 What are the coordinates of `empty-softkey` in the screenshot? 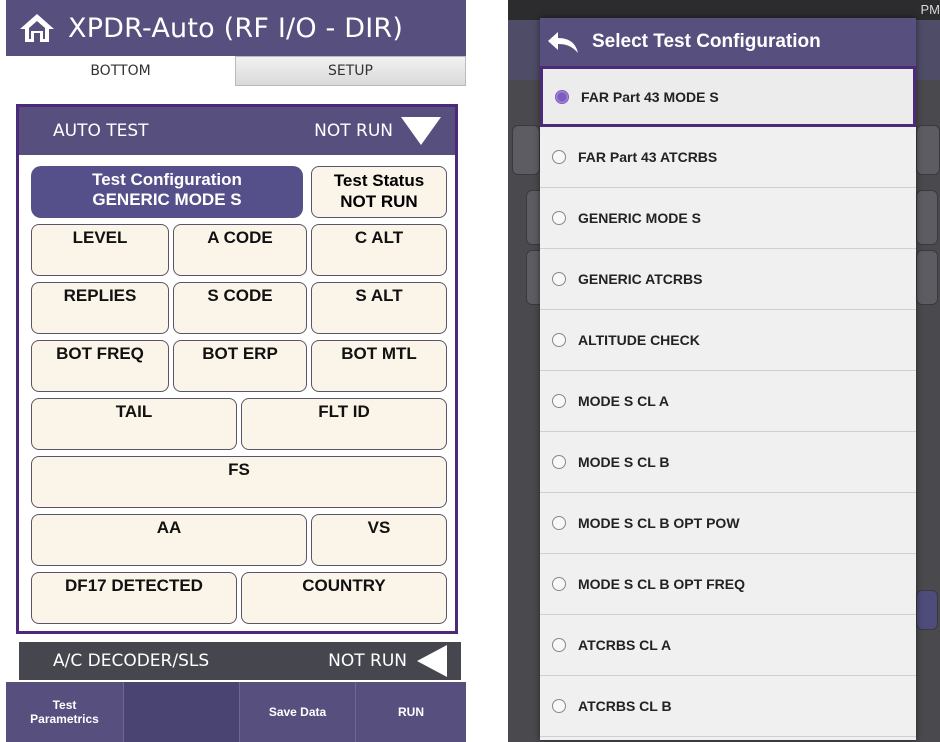 It's located at (182, 712).